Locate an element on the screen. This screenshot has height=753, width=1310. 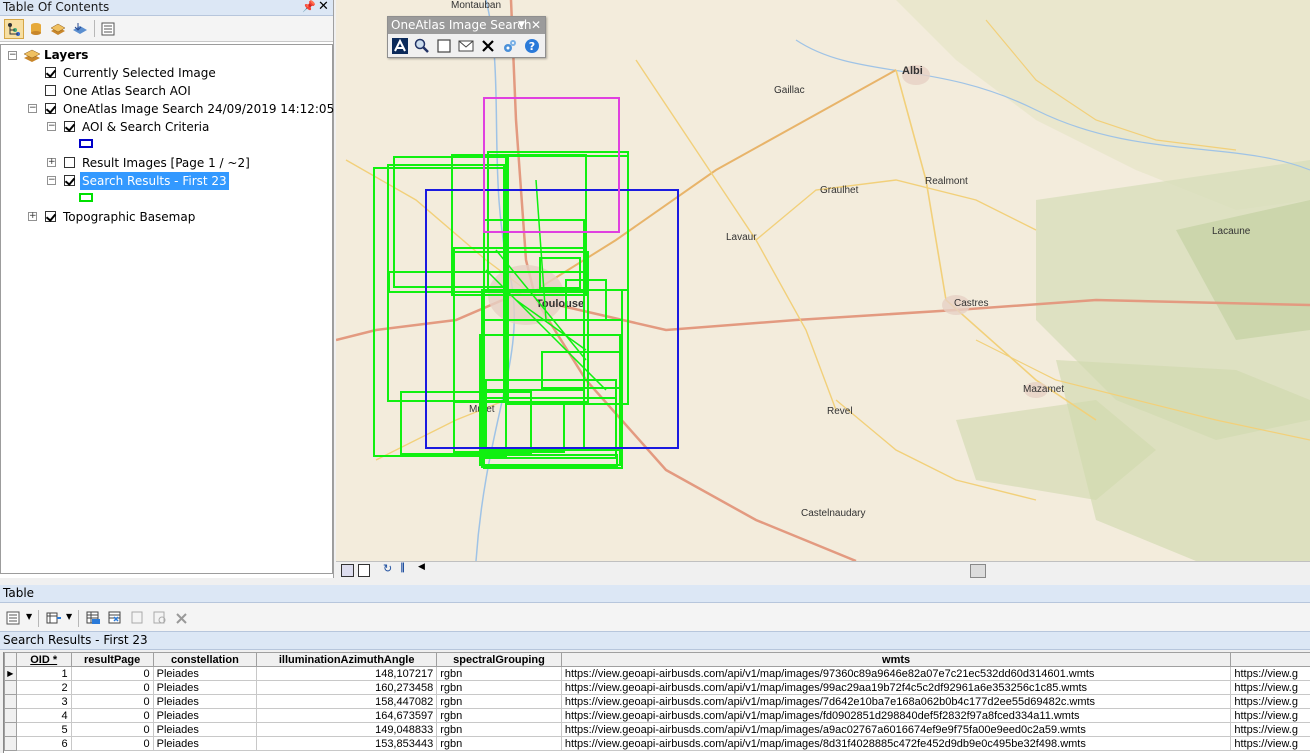
cell-oid: 2 is located at coordinates (43, 687).